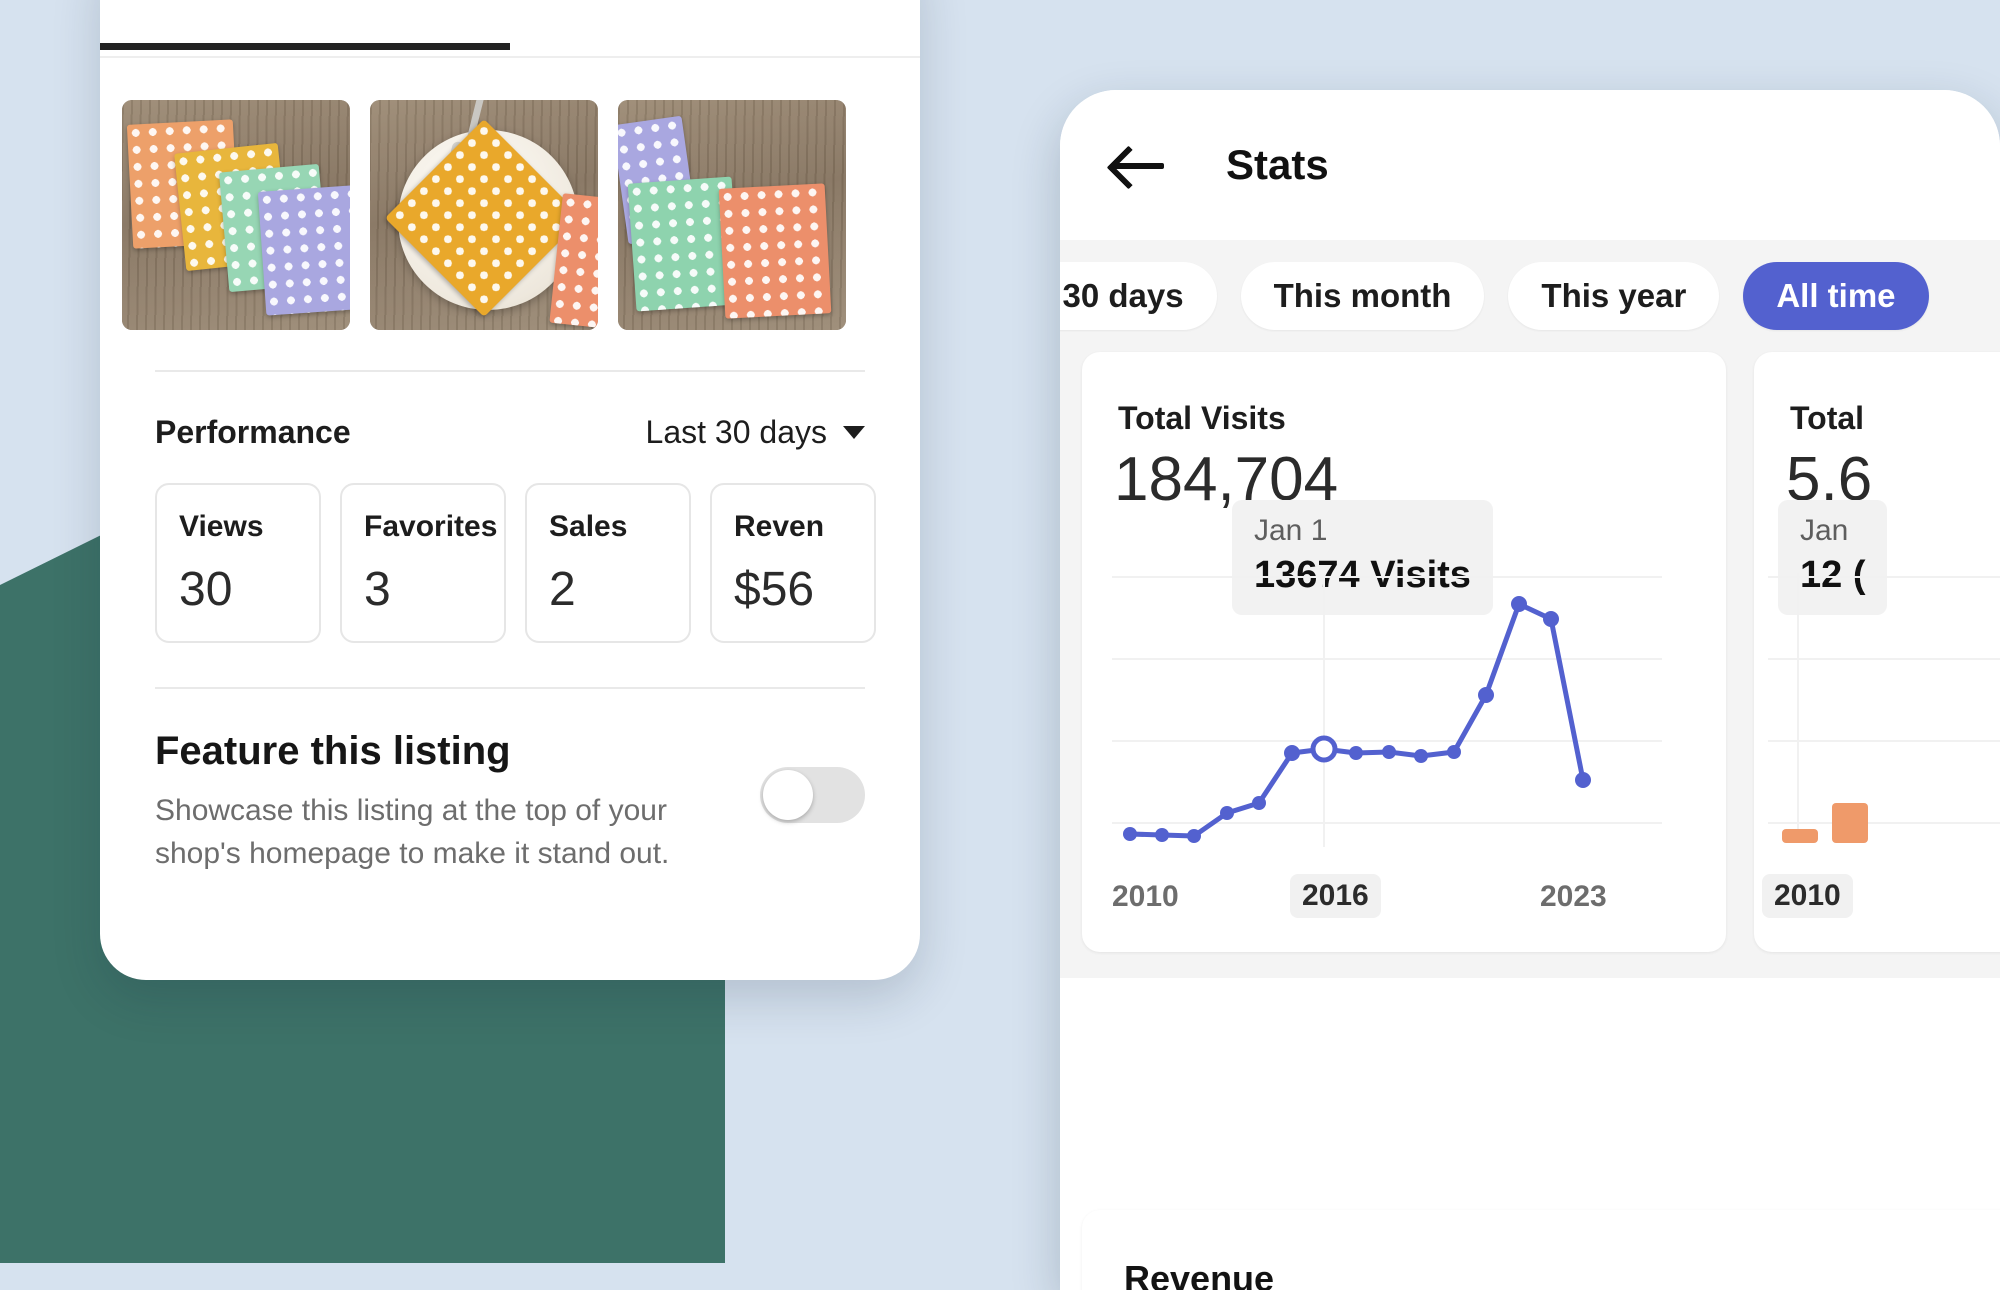  What do you see at coordinates (423, 563) in the screenshot?
I see `stat-card-favorites: Favorites 3` at bounding box center [423, 563].